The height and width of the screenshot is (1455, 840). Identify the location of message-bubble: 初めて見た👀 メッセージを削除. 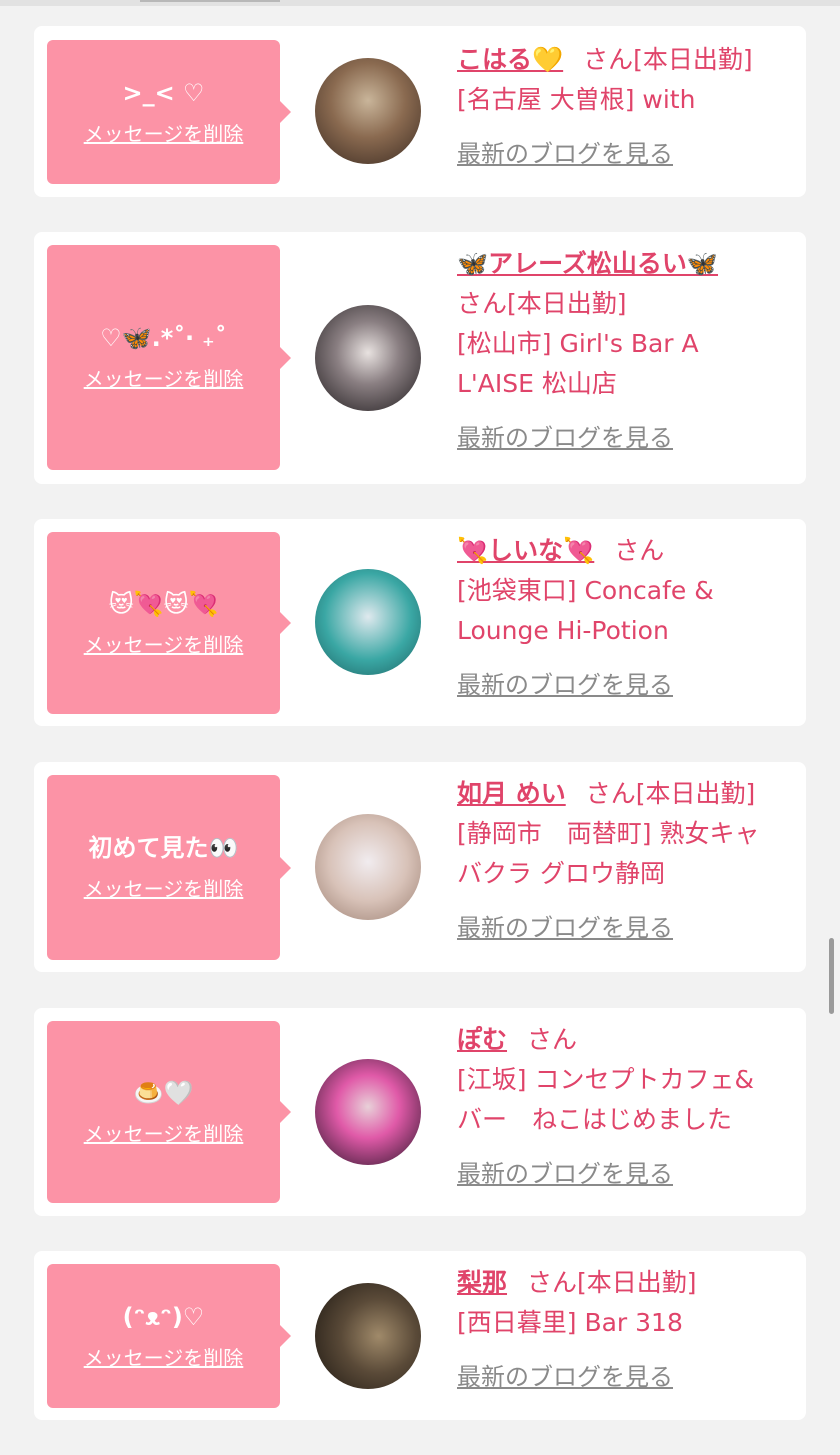
(169, 867).